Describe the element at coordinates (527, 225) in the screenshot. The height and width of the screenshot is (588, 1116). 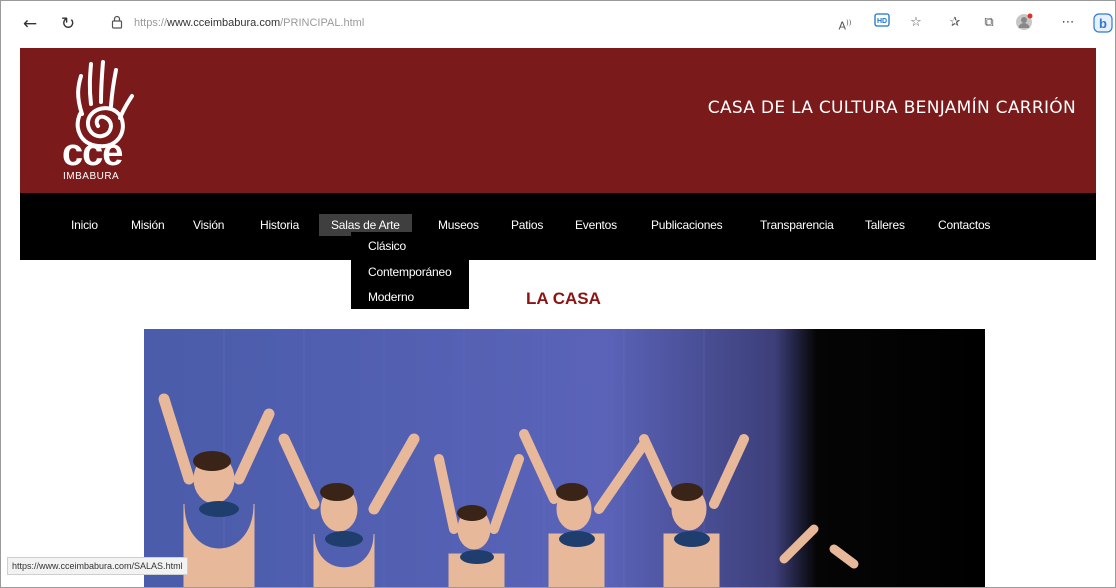
I see `nav-item-patios: Patios` at that location.